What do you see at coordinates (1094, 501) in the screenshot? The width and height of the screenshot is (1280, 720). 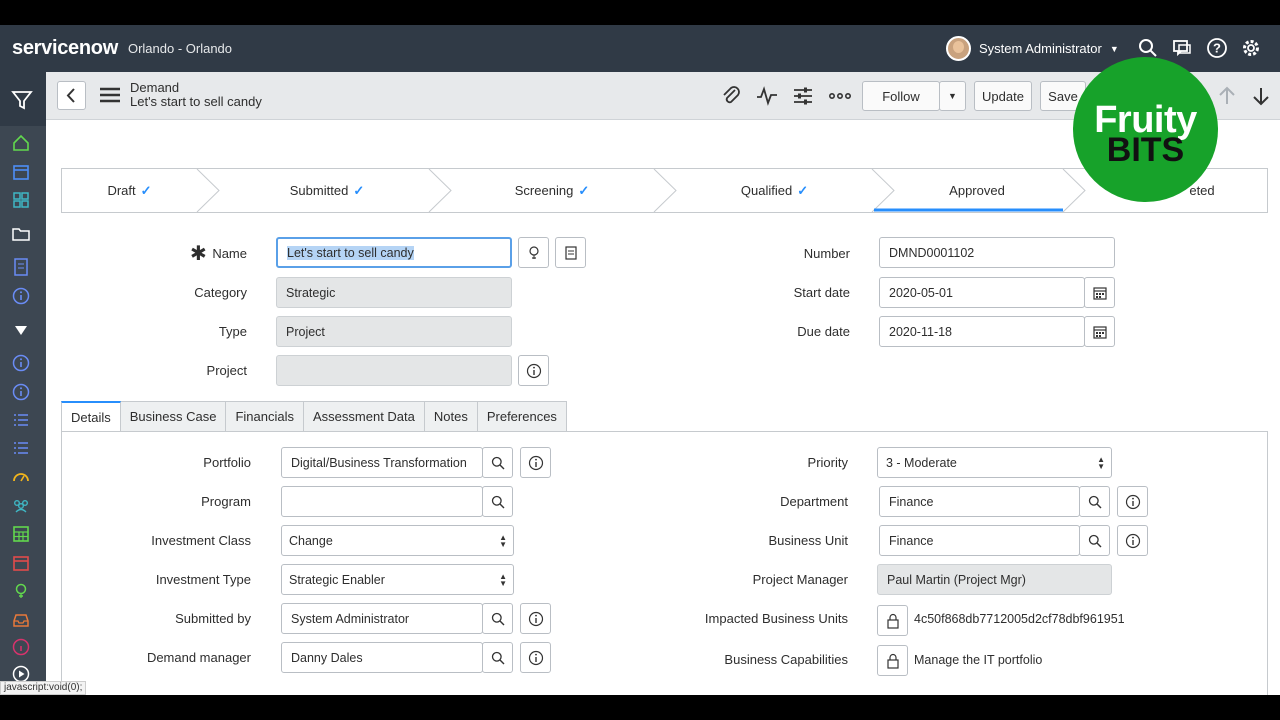 I see `department-lookup-button` at bounding box center [1094, 501].